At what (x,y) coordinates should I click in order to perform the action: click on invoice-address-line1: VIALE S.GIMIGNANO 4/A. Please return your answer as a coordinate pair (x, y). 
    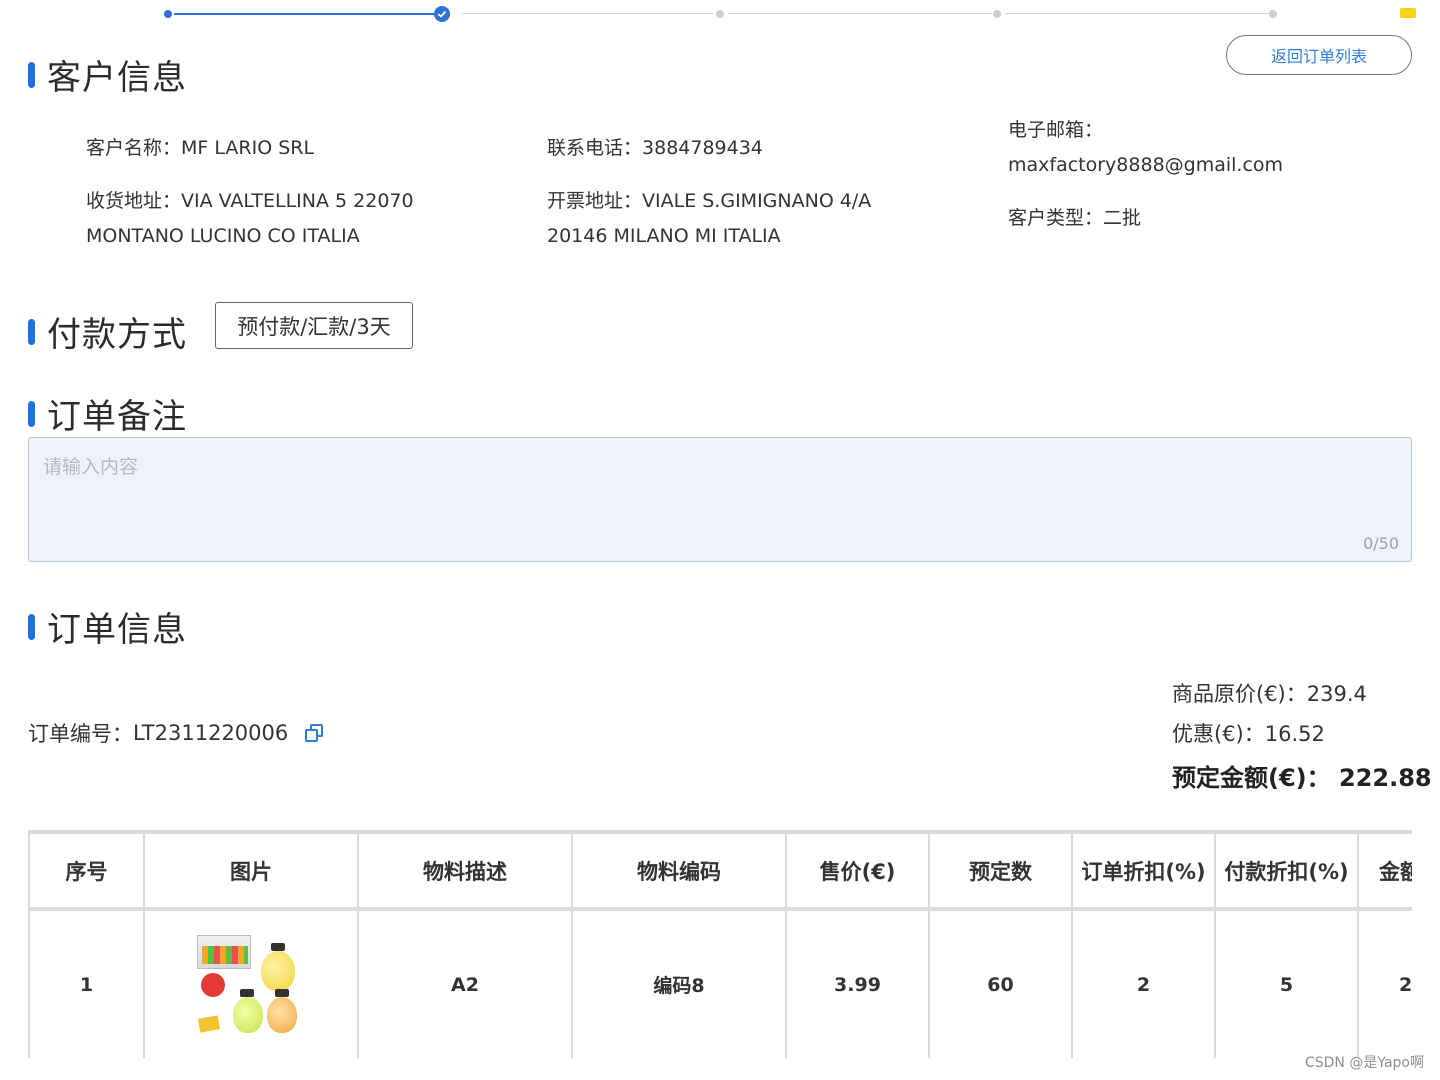
    Looking at the image, I should click on (757, 201).